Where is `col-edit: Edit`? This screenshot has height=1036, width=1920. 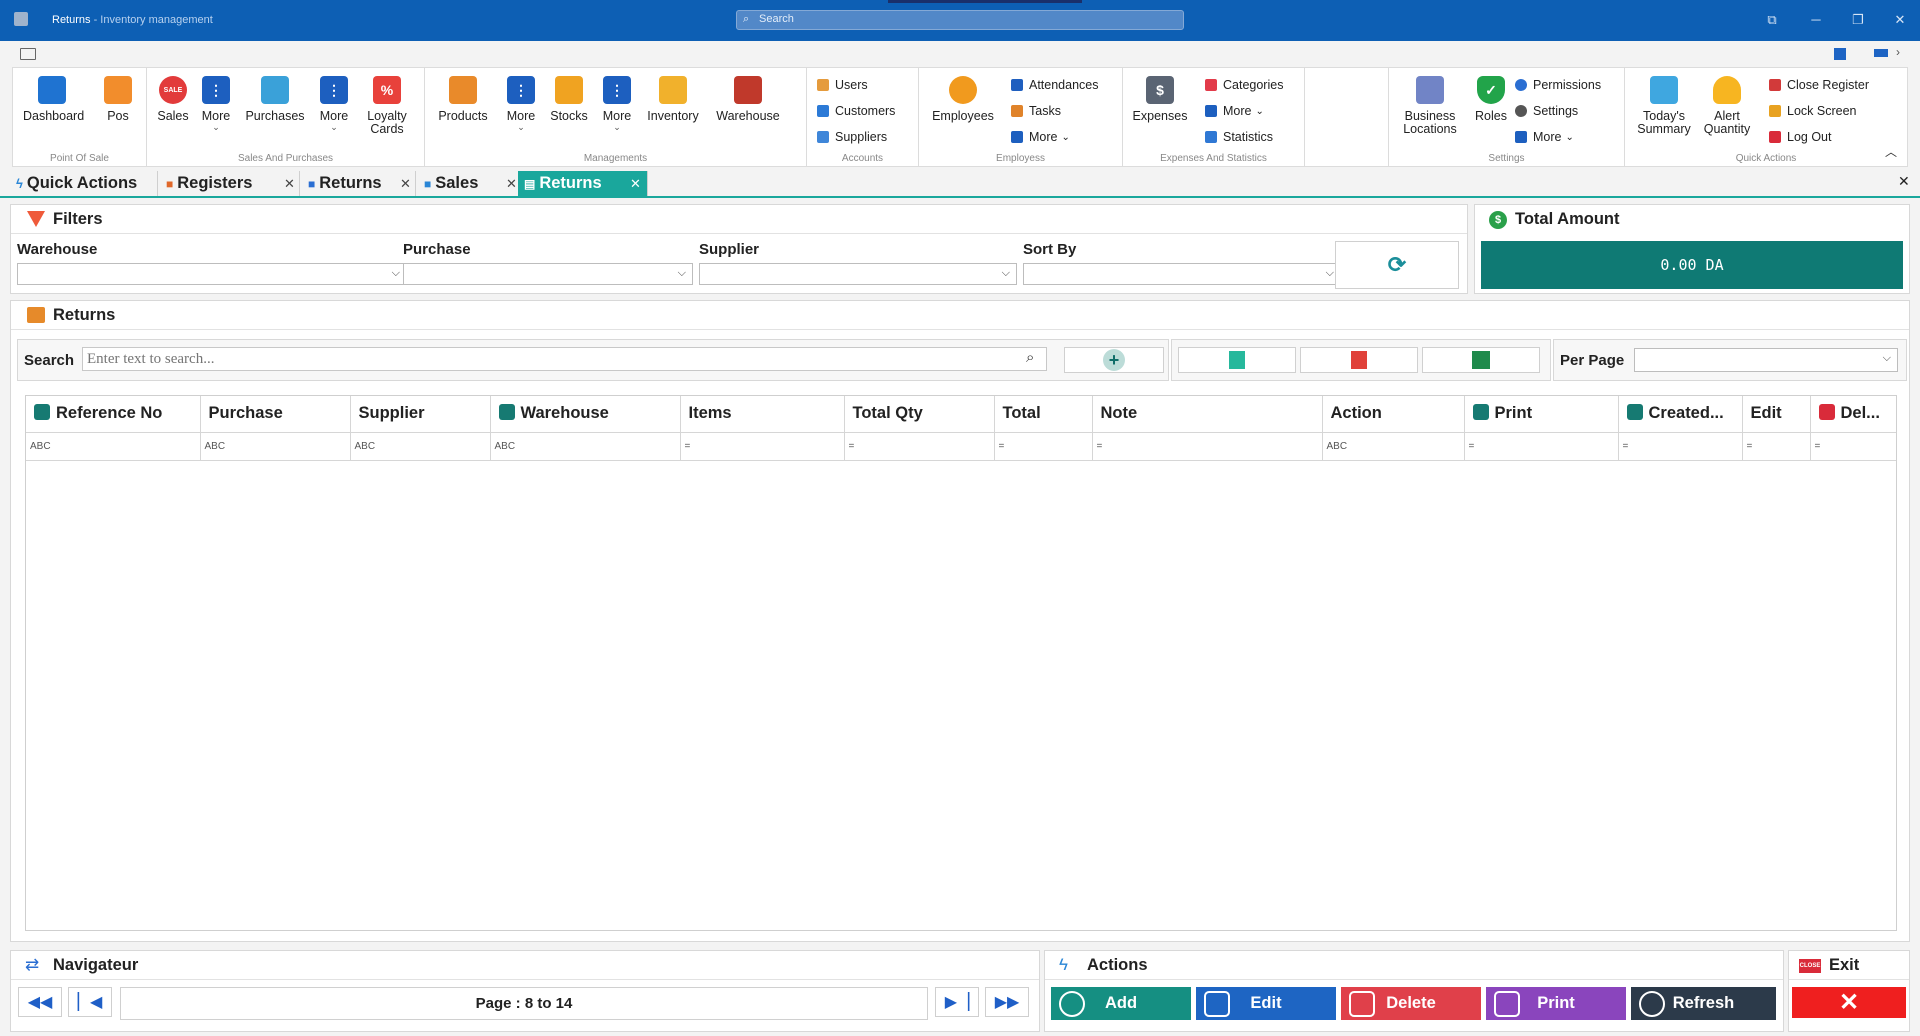 col-edit: Edit is located at coordinates (1776, 414).